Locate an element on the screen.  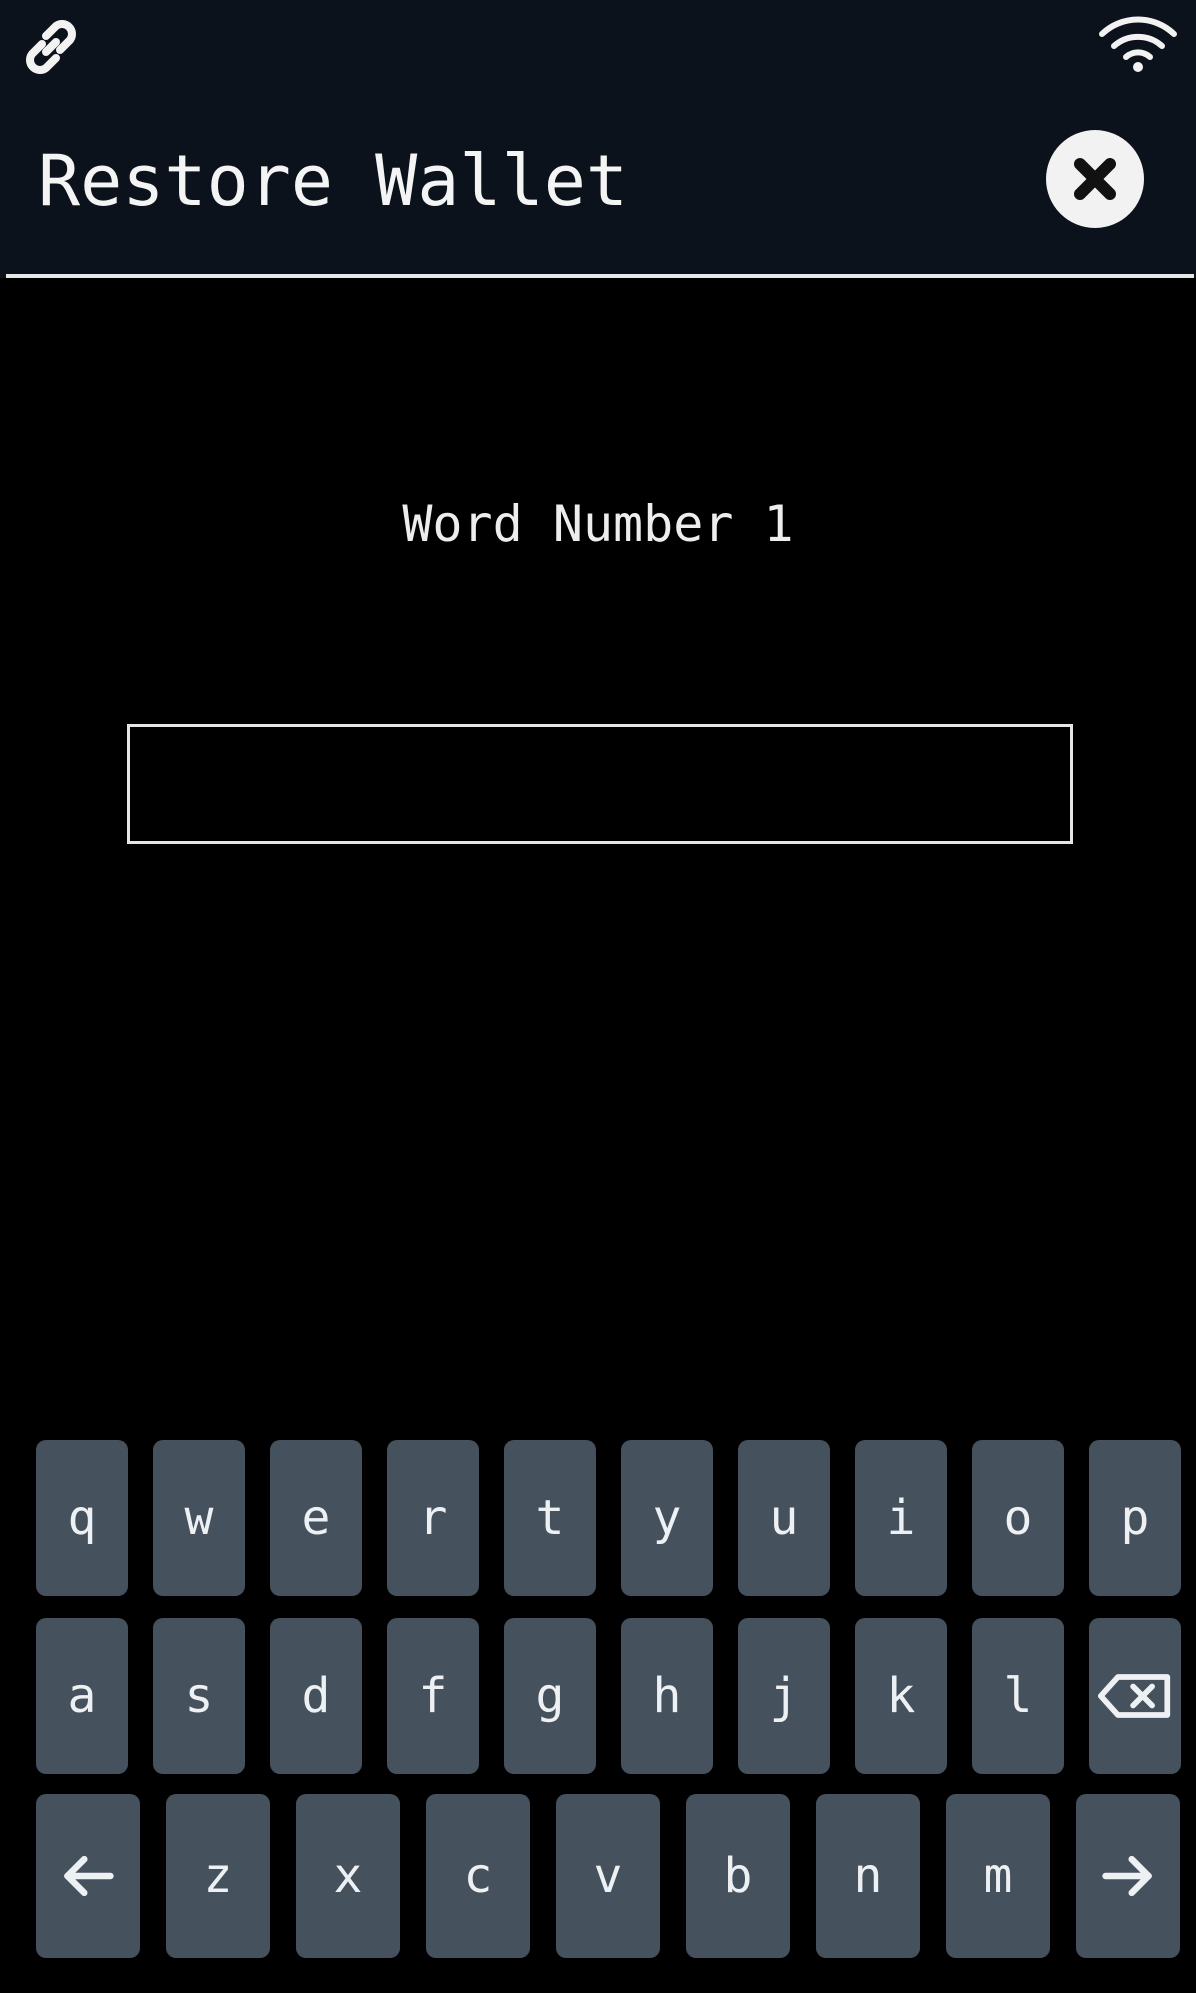
key-label: h is located at coordinates (667, 1696).